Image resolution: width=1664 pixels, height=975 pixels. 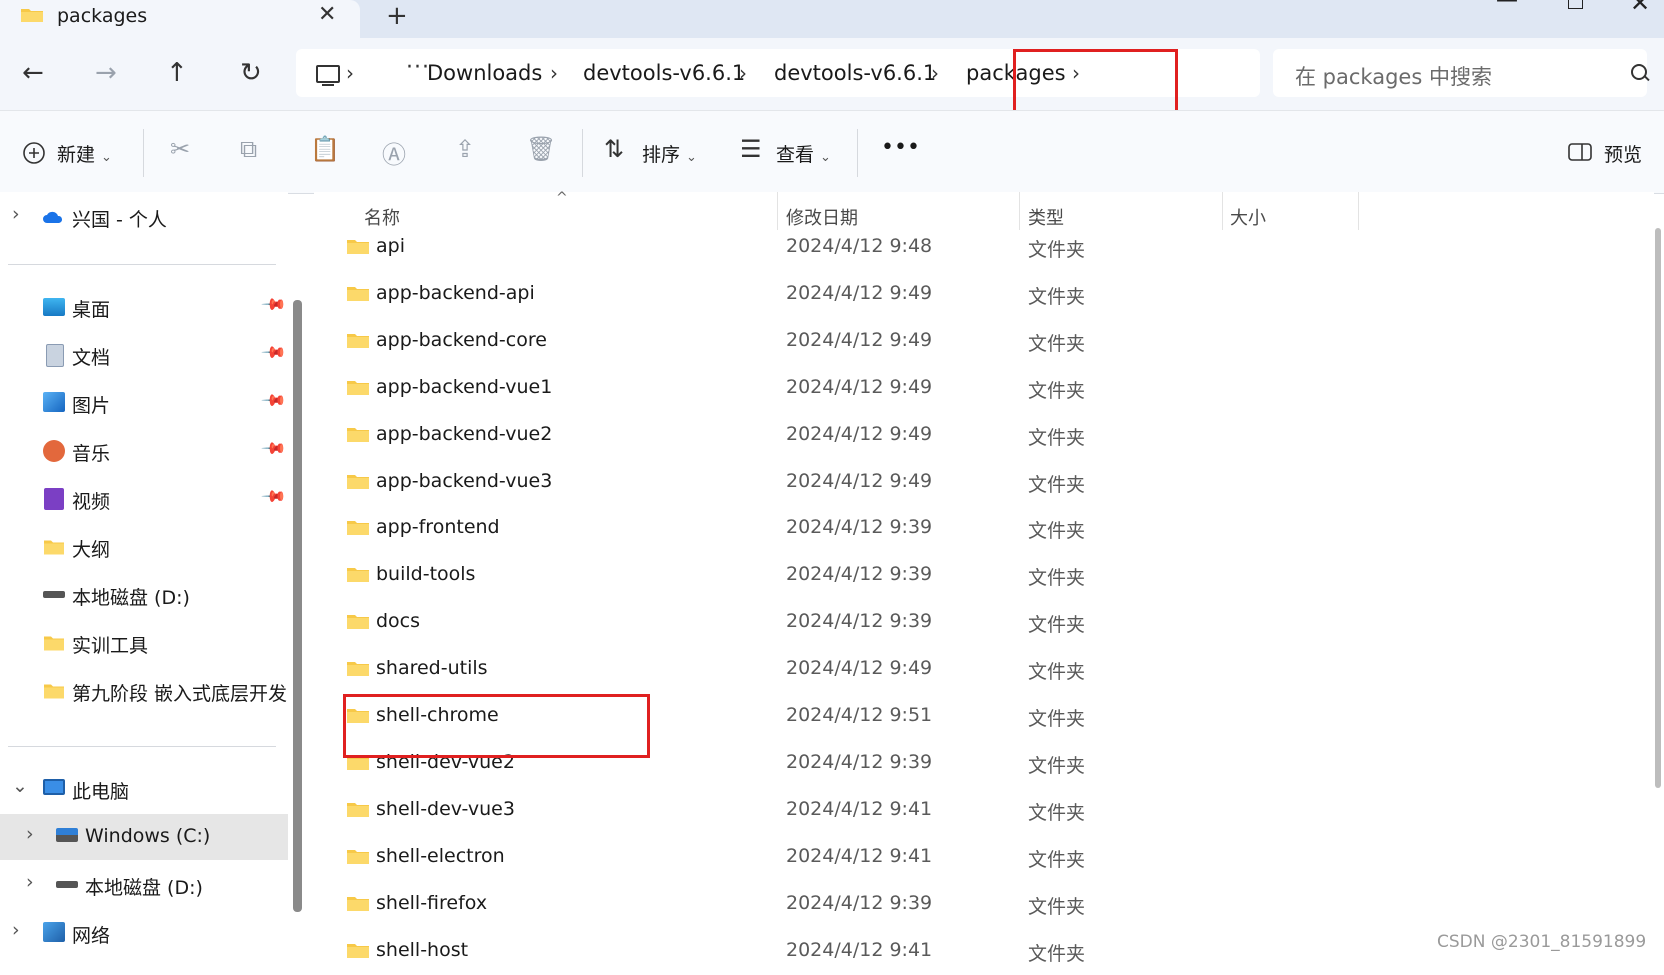 I want to click on back-arrow-icon: ←, so click(x=33, y=73).